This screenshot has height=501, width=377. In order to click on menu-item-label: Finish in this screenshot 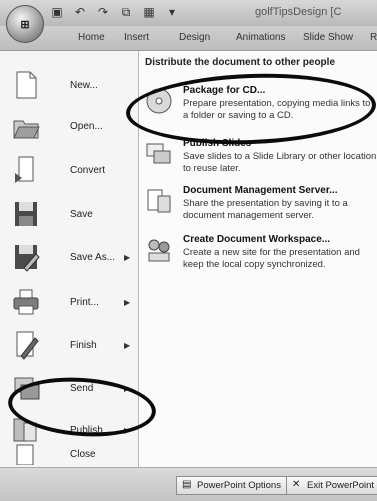, I will do `click(83, 345)`.